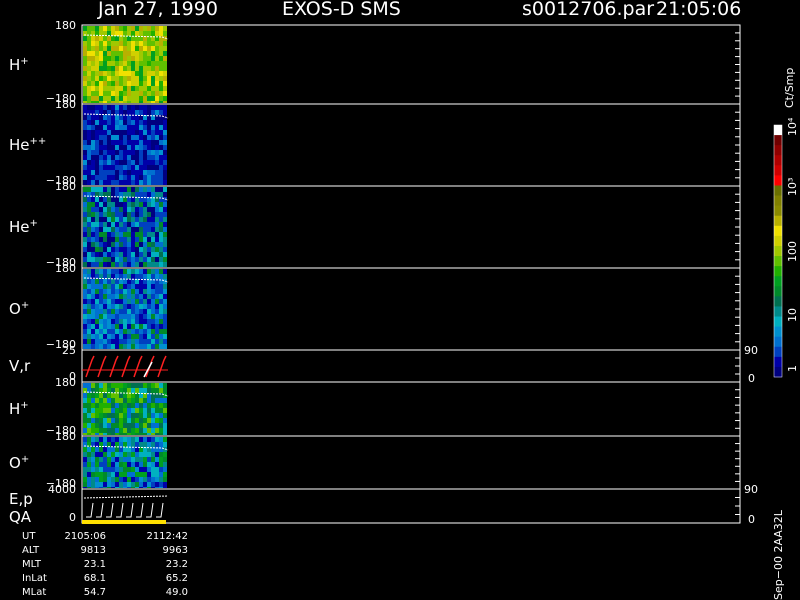  What do you see at coordinates (24, 61) in the screenshot?
I see `ion-charge: +` at bounding box center [24, 61].